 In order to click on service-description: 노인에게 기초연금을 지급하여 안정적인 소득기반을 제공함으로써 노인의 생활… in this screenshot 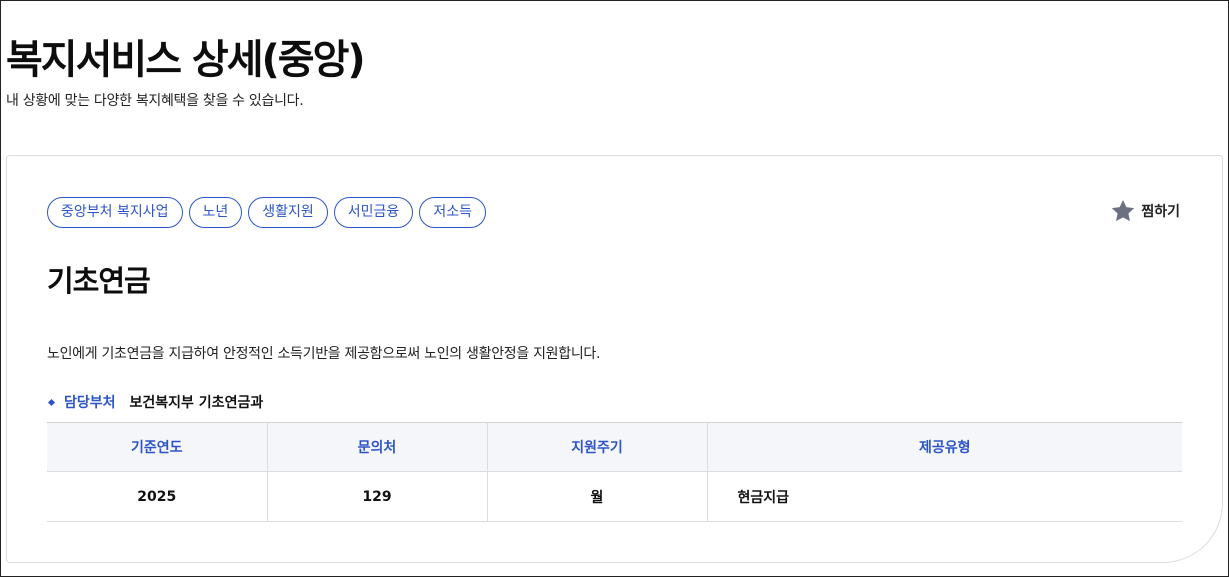, I will do `click(324, 354)`.